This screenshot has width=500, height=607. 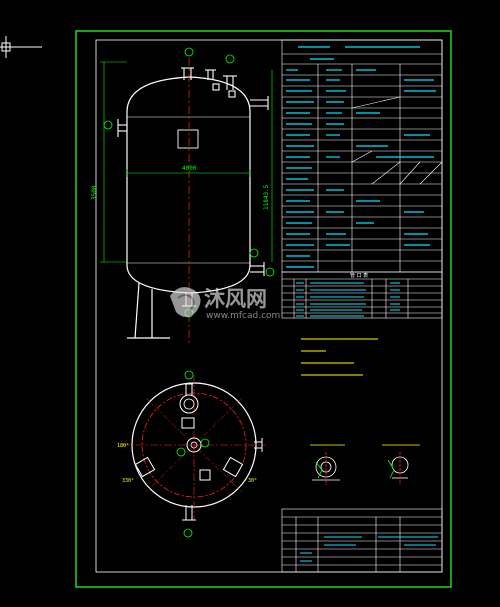 I want to click on watermark-logo-icon, so click(x=185, y=302).